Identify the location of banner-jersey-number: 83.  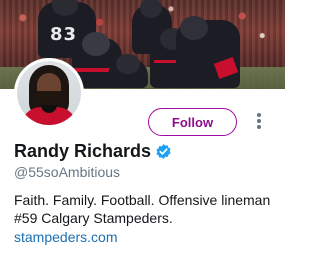
(64, 34).